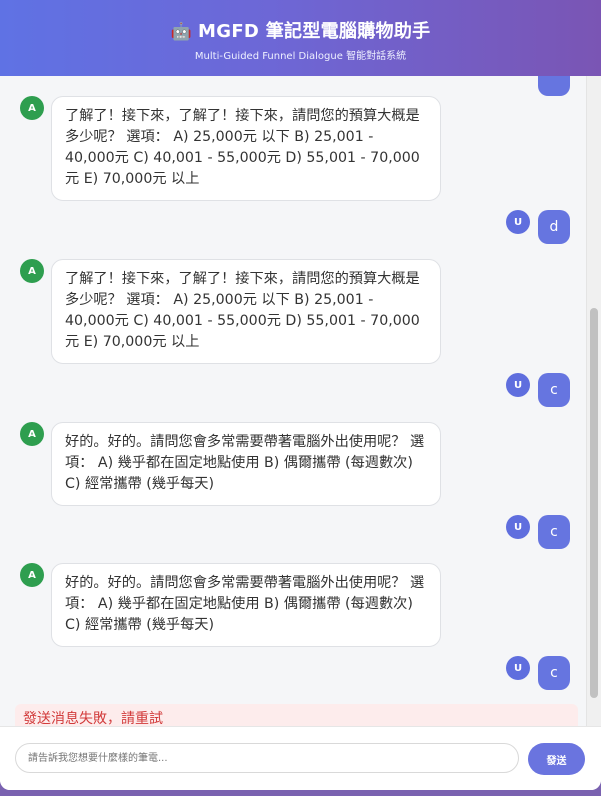  What do you see at coordinates (314, 31) in the screenshot?
I see `app-title-text: MGFD 筆記型電腦購物助手` at bounding box center [314, 31].